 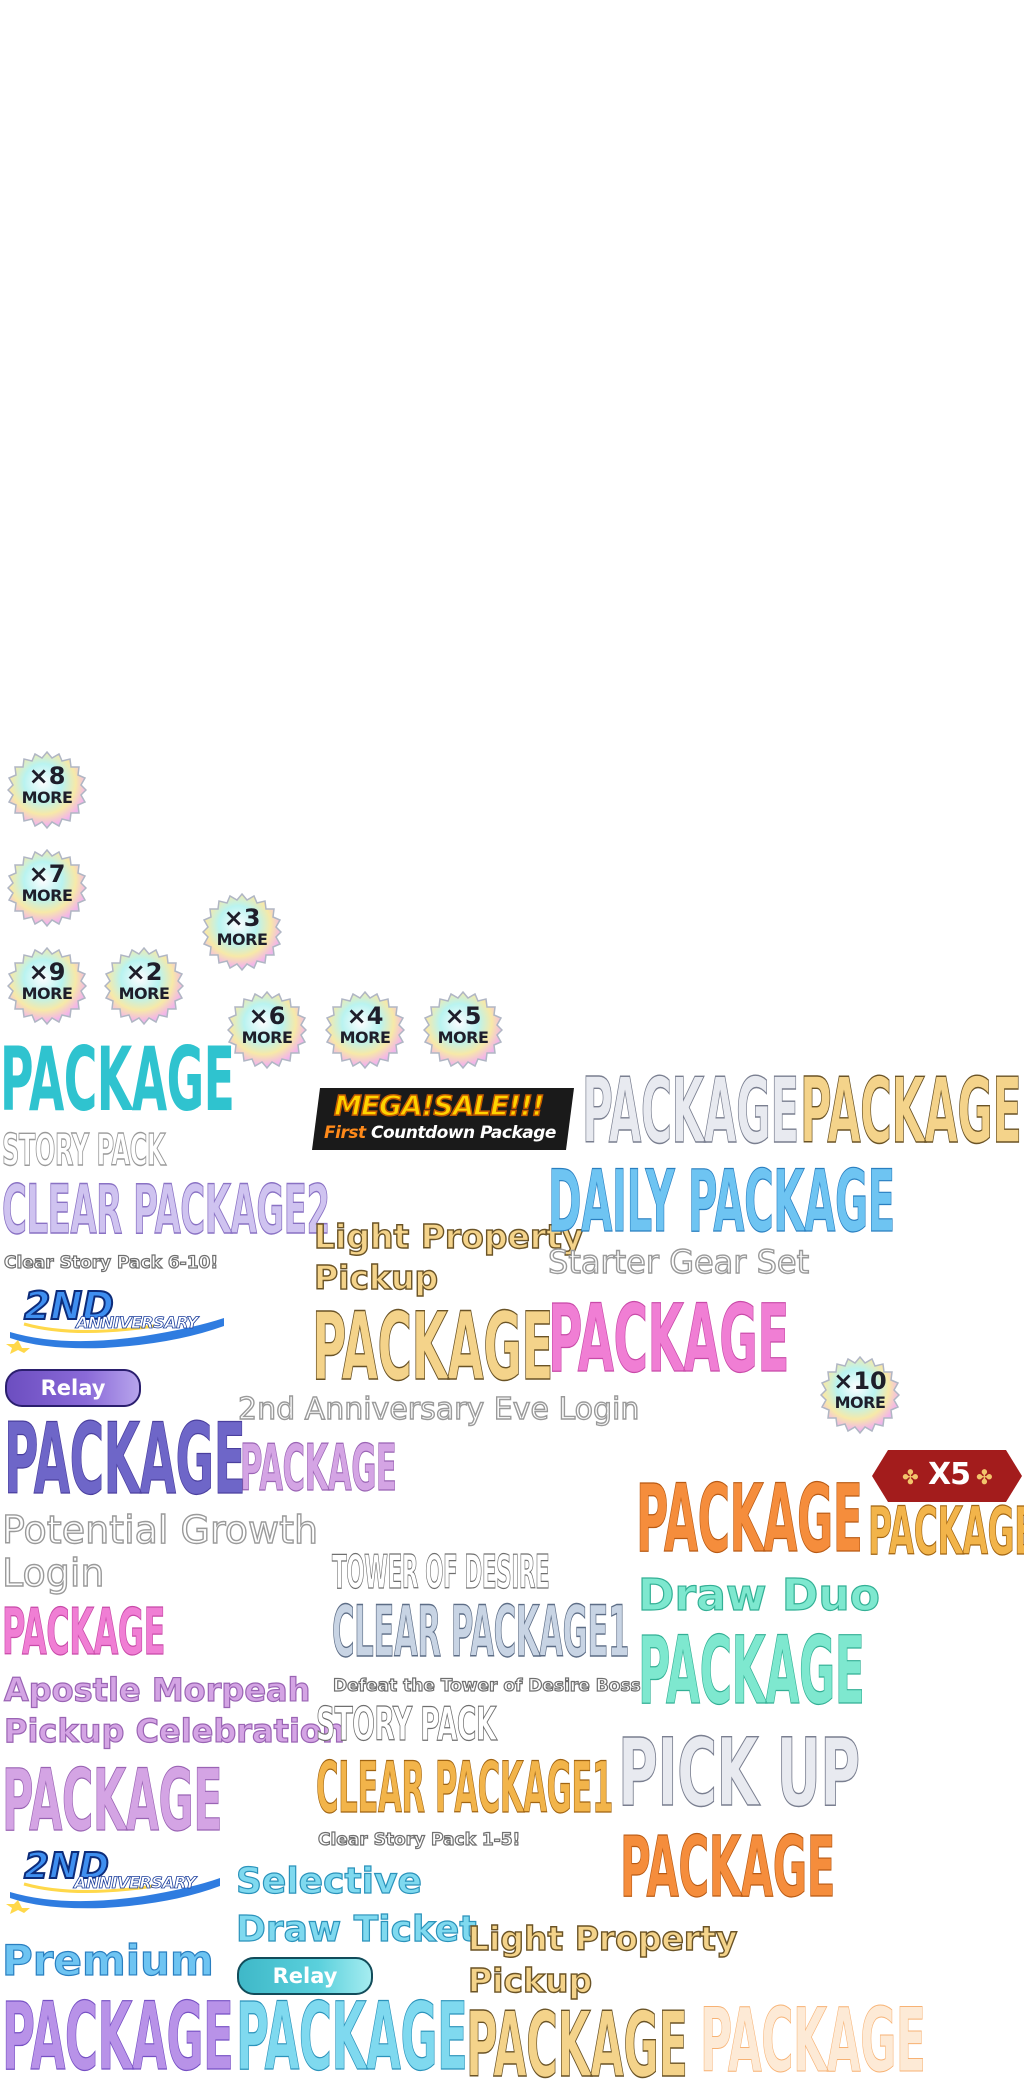 I want to click on more-badge-x3: ×3 MORE, so click(x=242, y=932).